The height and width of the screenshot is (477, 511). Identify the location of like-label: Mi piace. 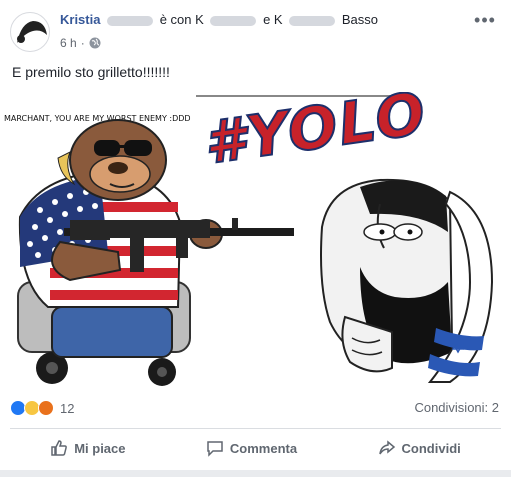
(100, 448).